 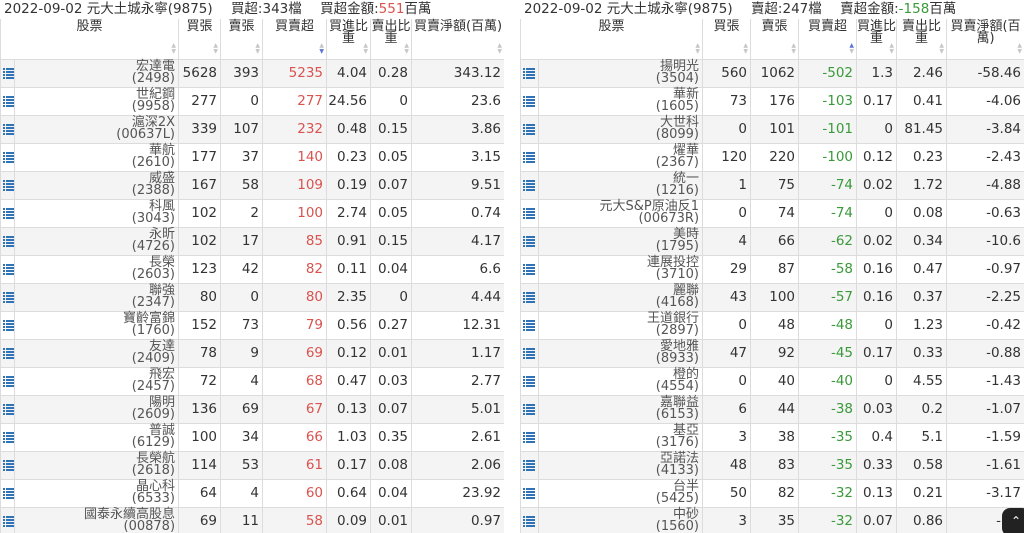 What do you see at coordinates (96, 185) in the screenshot?
I see `stock-cell: 威盛 (2388)` at bounding box center [96, 185].